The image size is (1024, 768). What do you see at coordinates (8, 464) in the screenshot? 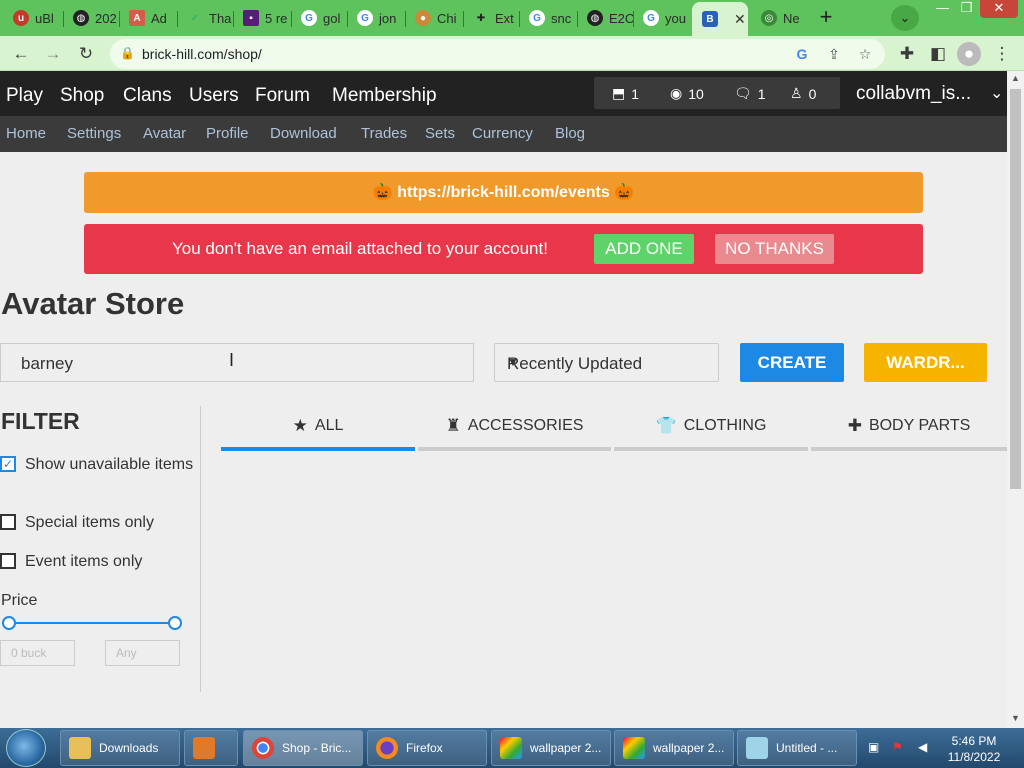
I see `show-unavailable-checkbox: ✓` at bounding box center [8, 464].